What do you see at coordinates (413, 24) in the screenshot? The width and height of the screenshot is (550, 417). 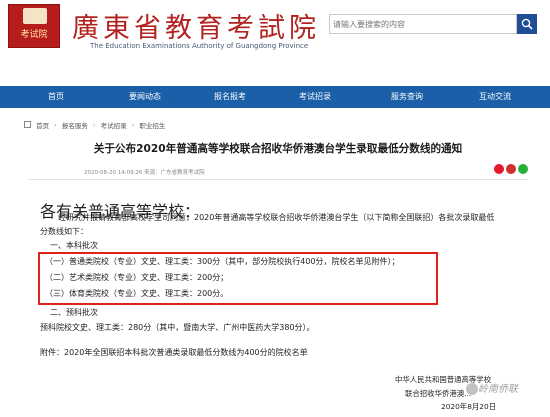 I see `search-input` at bounding box center [413, 24].